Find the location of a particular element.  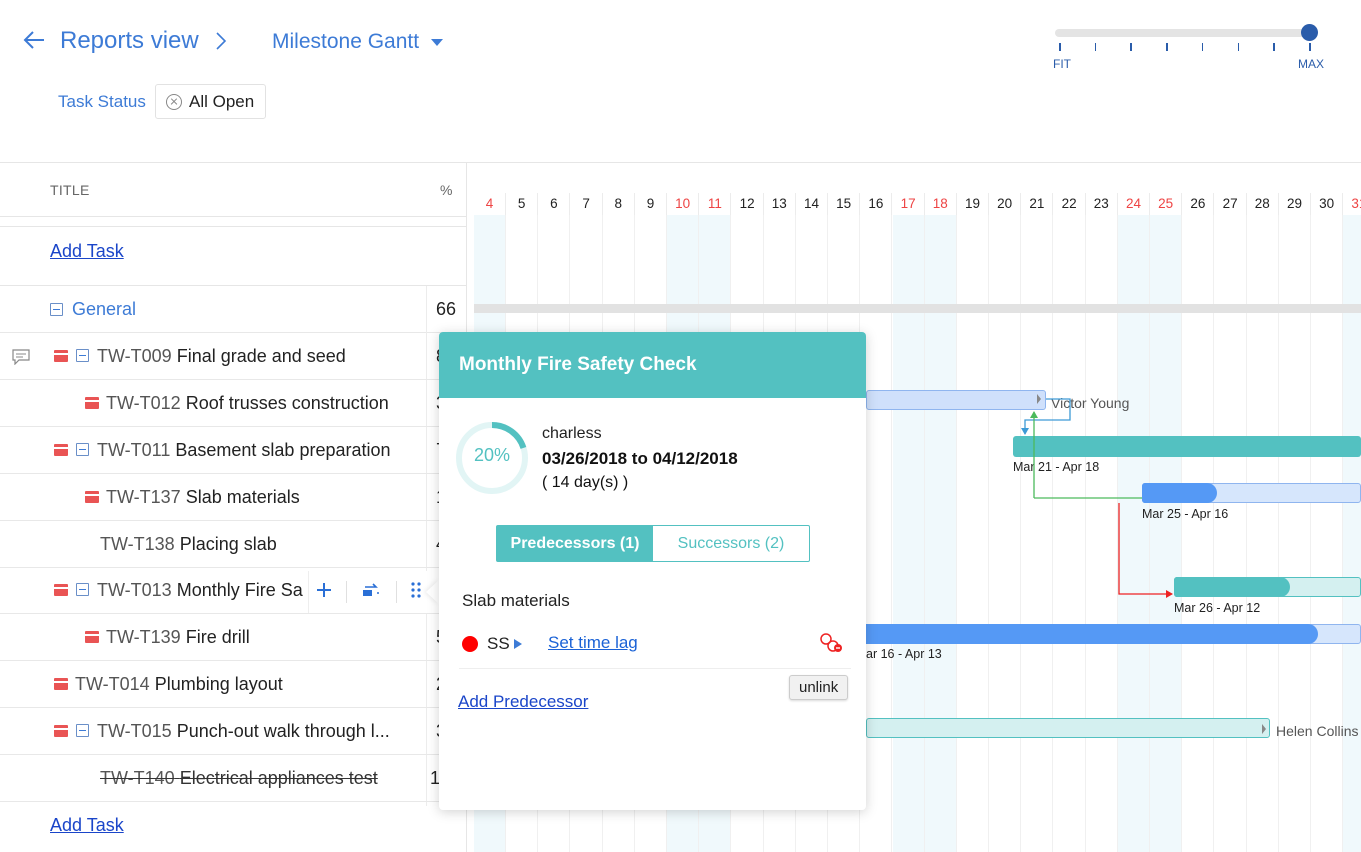

popup-pointer is located at coordinates (432, 592).